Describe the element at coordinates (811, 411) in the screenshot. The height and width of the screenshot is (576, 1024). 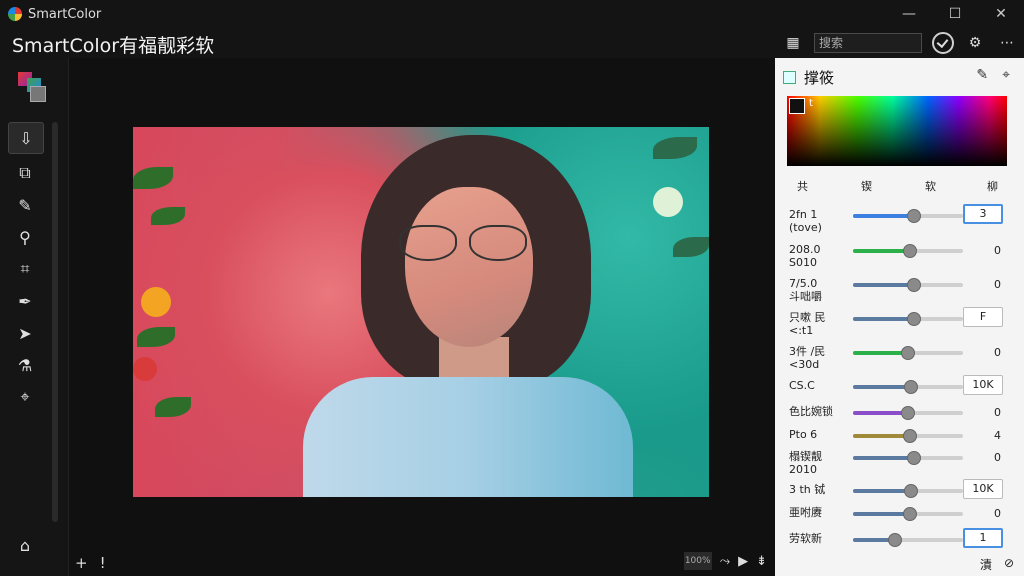
I see `slider-label: 色比婉锁` at that location.